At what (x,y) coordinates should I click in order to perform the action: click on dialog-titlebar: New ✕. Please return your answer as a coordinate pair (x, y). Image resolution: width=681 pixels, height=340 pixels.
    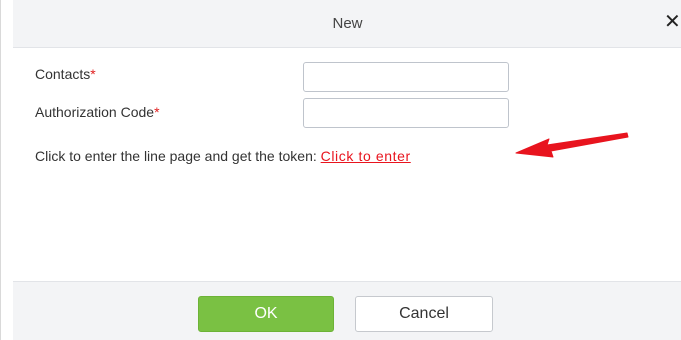
    Looking at the image, I should click on (347, 24).